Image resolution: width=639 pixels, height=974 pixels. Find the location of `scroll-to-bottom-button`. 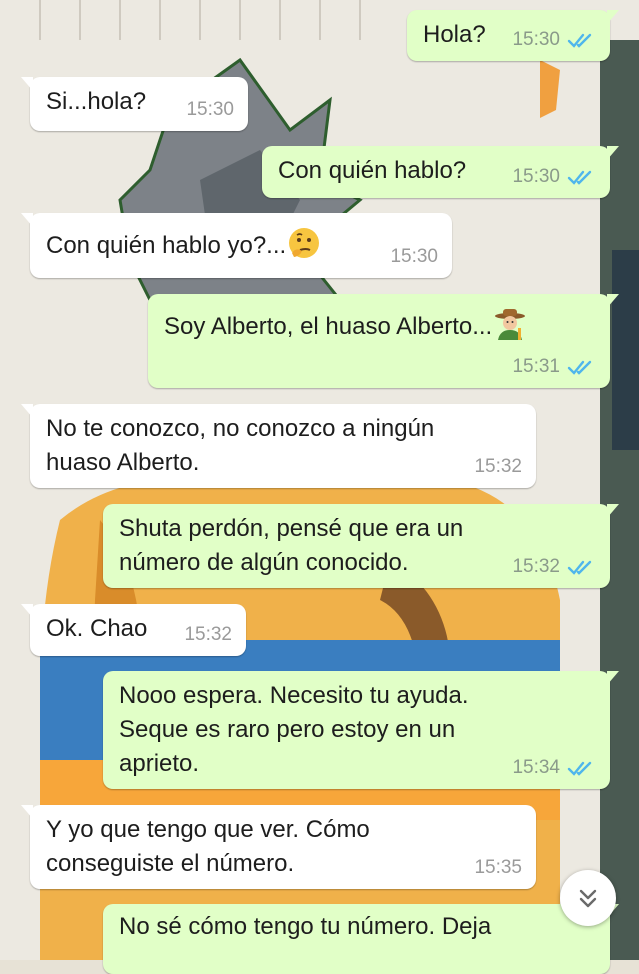

scroll-to-bottom-button is located at coordinates (588, 898).